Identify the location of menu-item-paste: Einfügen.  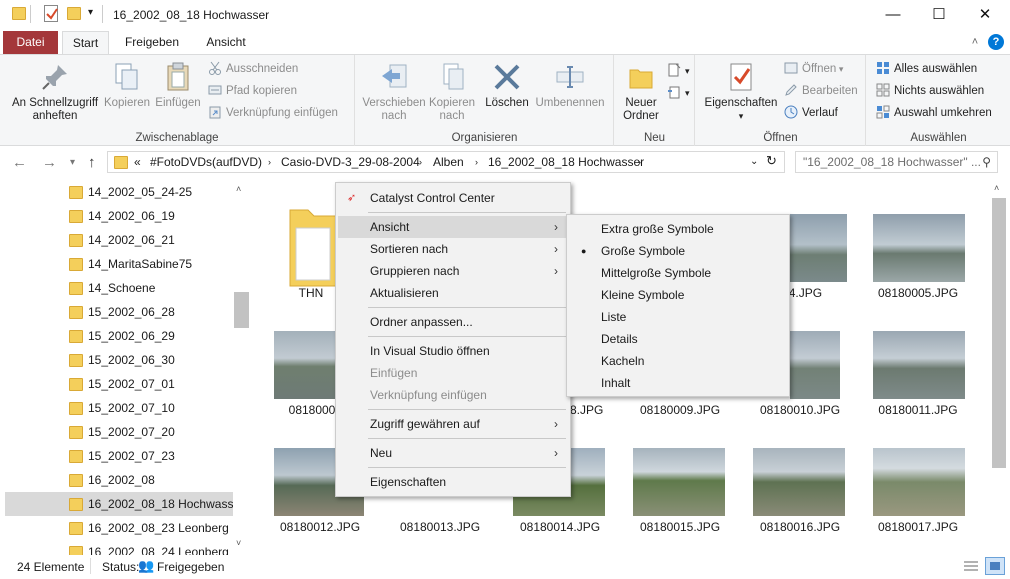
(453, 373).